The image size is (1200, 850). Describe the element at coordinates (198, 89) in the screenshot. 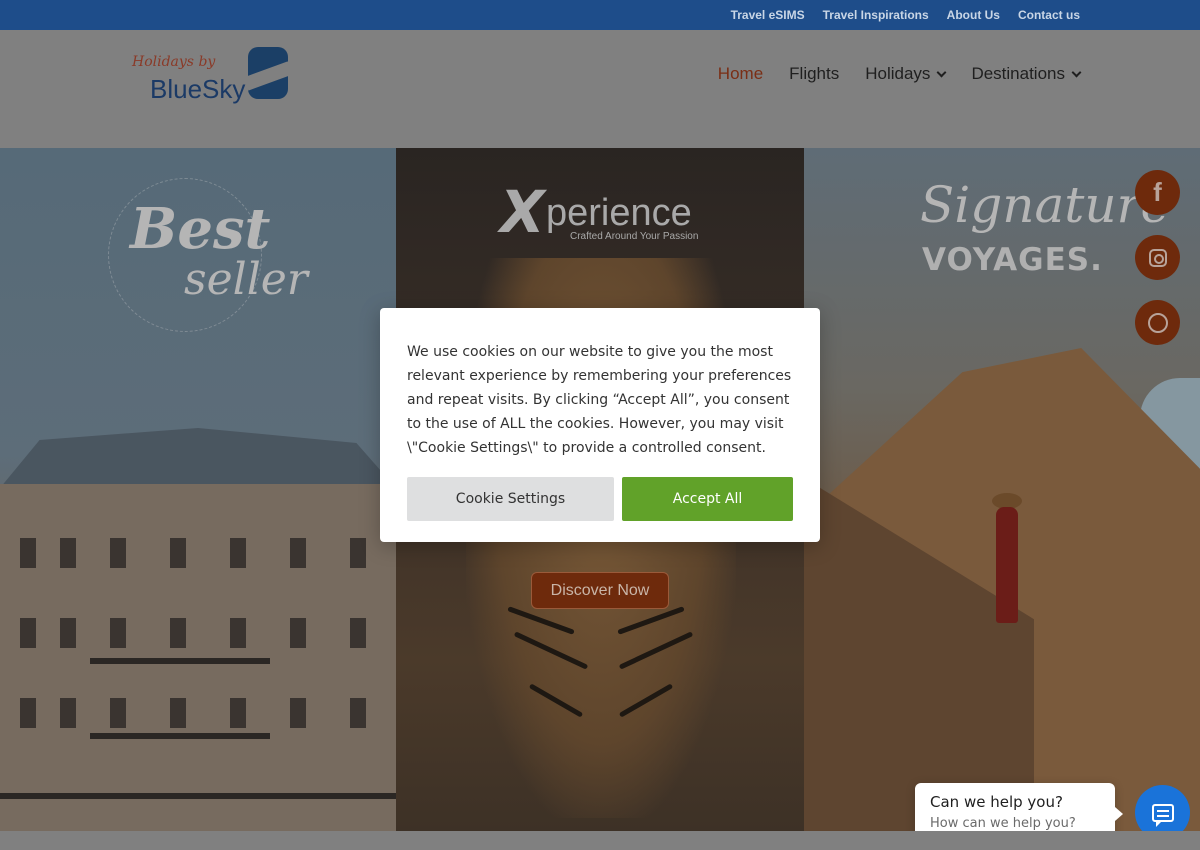

I see `logo-brand: BlueSky` at that location.